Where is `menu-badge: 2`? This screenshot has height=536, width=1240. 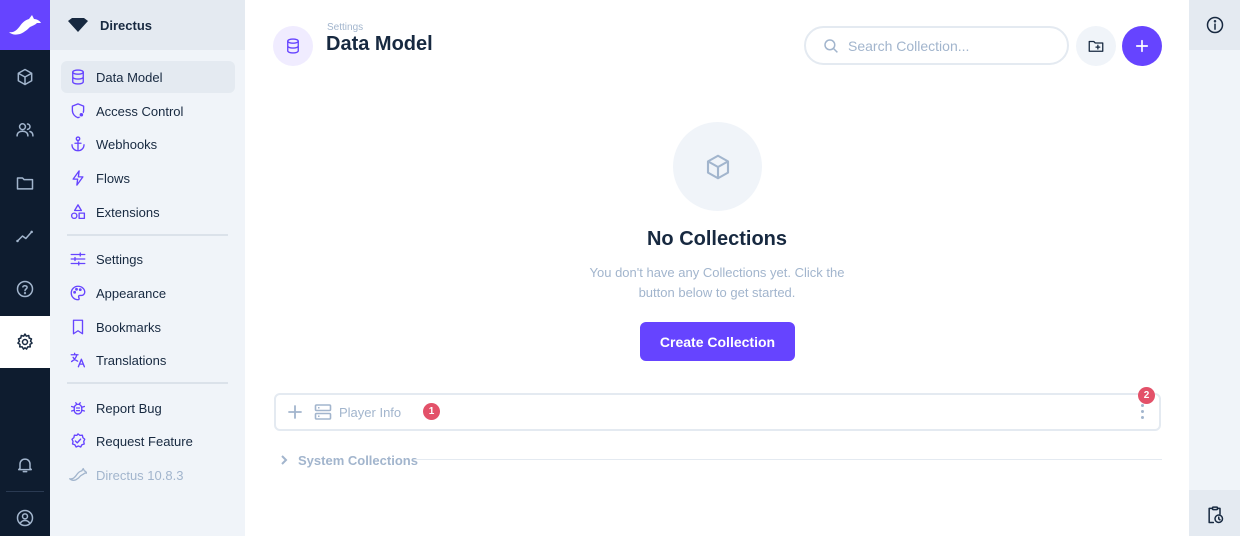 menu-badge: 2 is located at coordinates (1146, 395).